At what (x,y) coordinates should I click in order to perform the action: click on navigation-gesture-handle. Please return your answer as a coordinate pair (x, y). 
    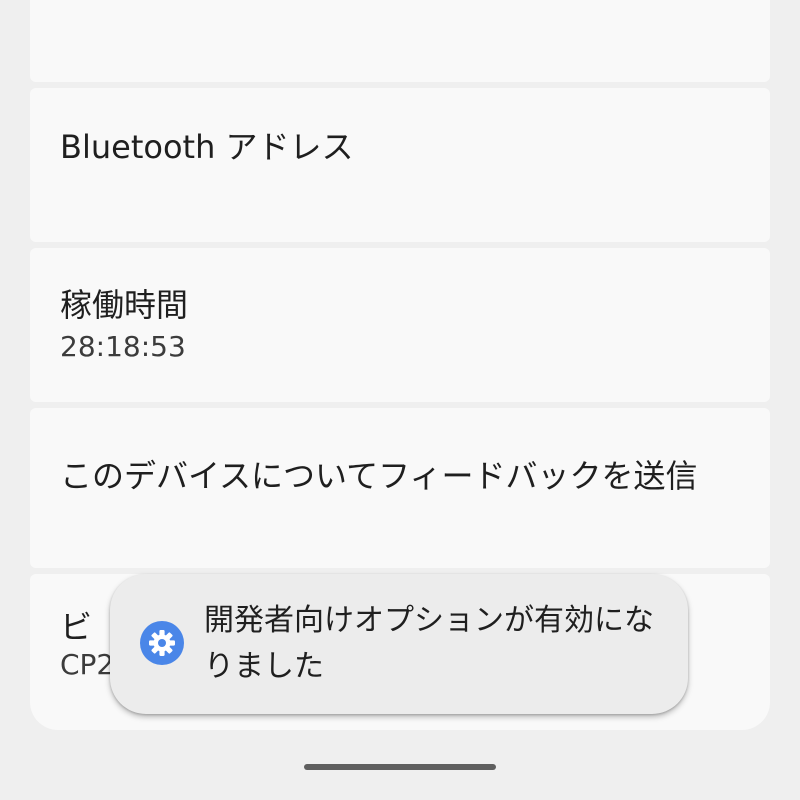
    Looking at the image, I should click on (400, 767).